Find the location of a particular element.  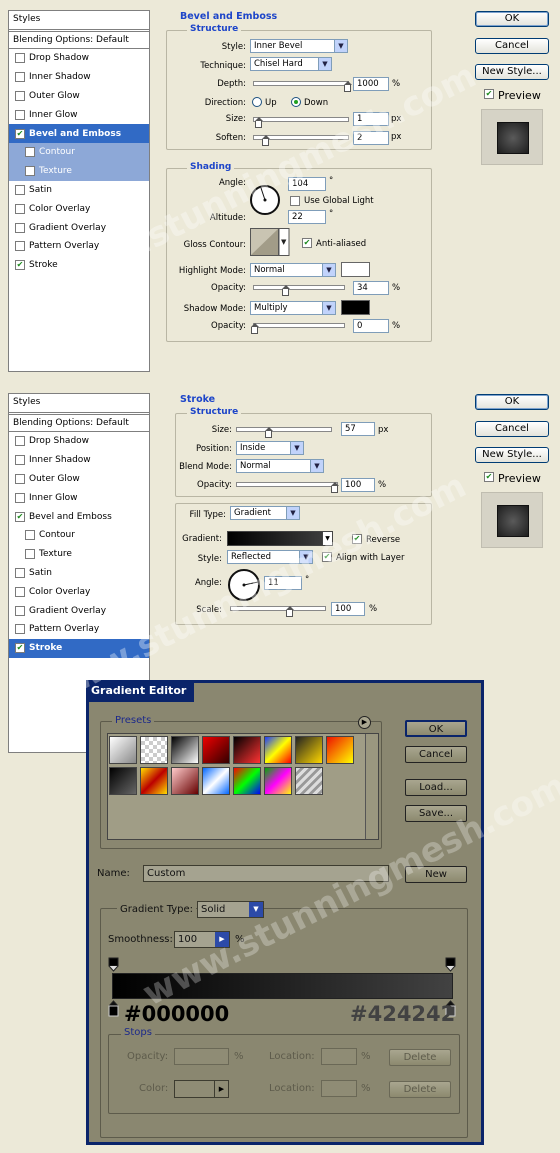

highlight-opacity-slider is located at coordinates (299, 290).